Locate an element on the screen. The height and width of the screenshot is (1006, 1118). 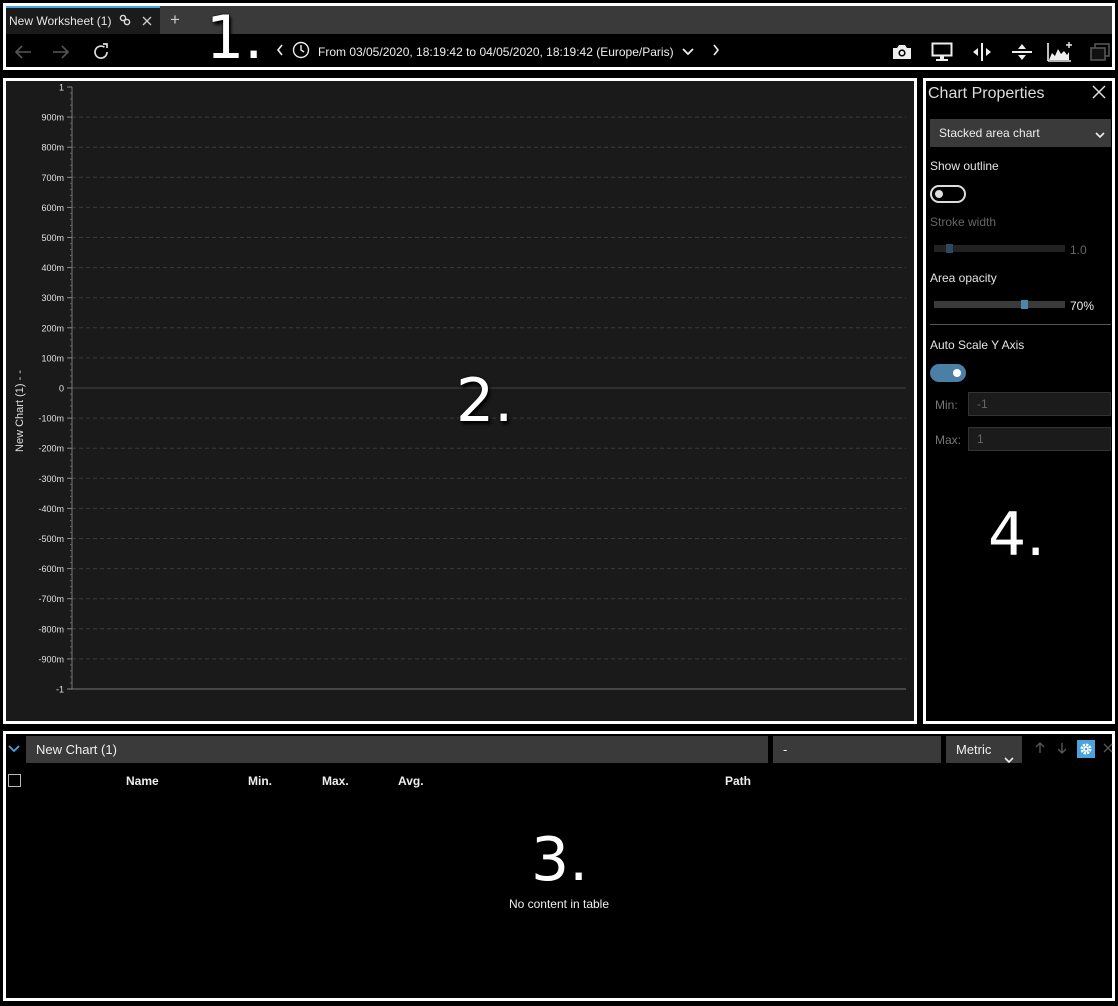
y-axis-title: New Chart (1) - - is located at coordinates (20, 411).